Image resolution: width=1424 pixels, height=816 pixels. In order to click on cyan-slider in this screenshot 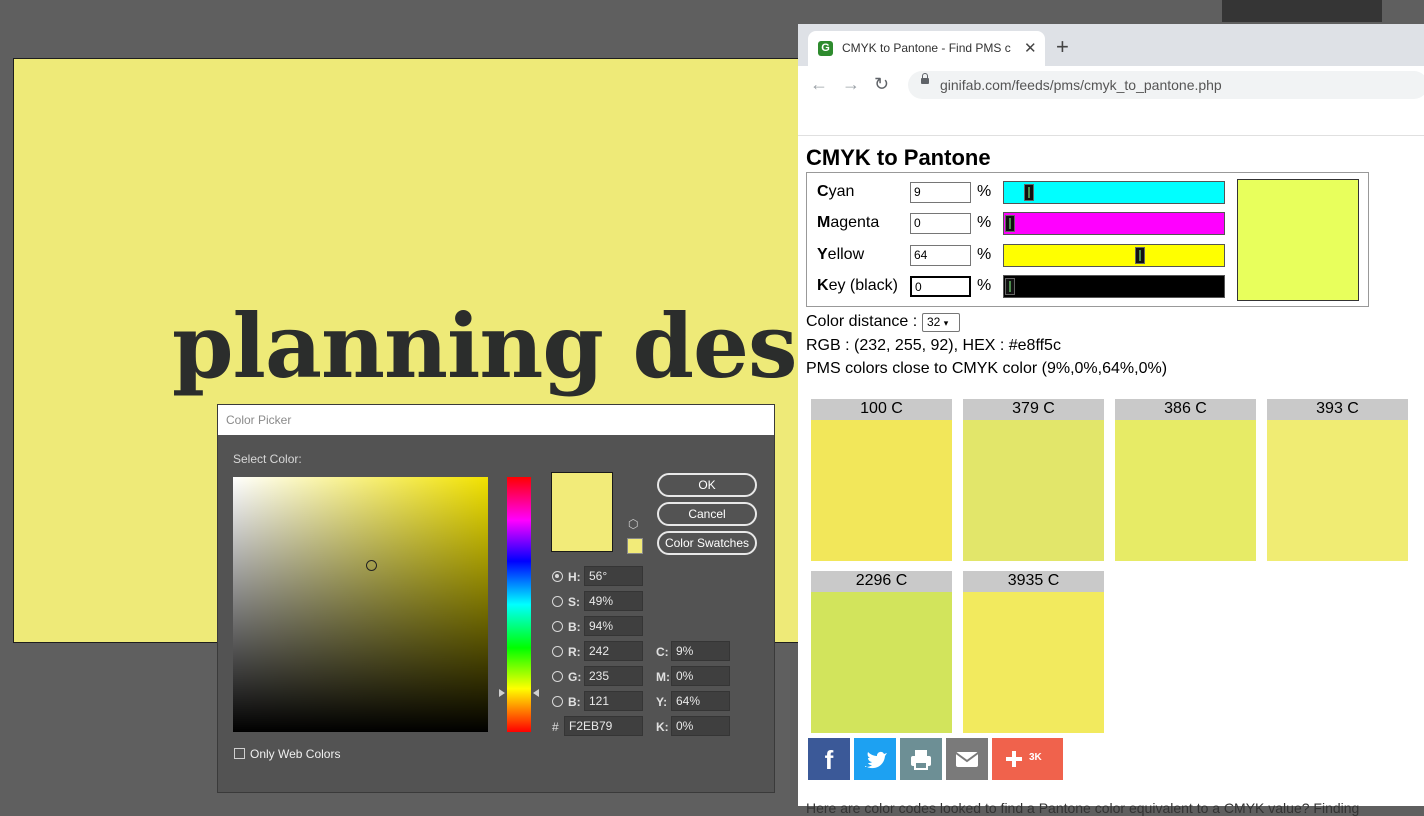, I will do `click(1114, 192)`.